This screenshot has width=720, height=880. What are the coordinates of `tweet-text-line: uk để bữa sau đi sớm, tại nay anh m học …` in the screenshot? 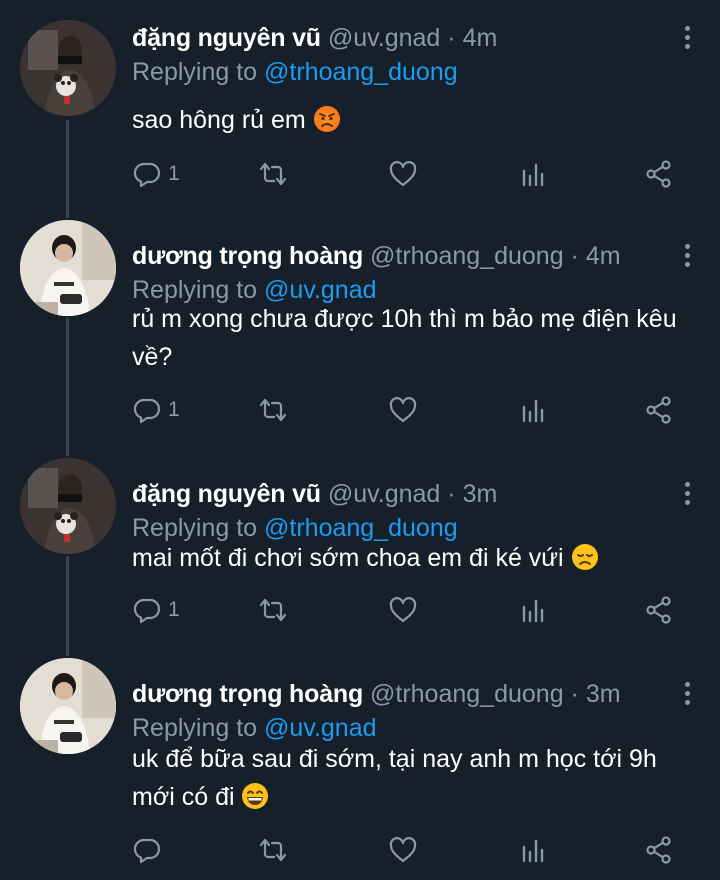 It's located at (394, 759).